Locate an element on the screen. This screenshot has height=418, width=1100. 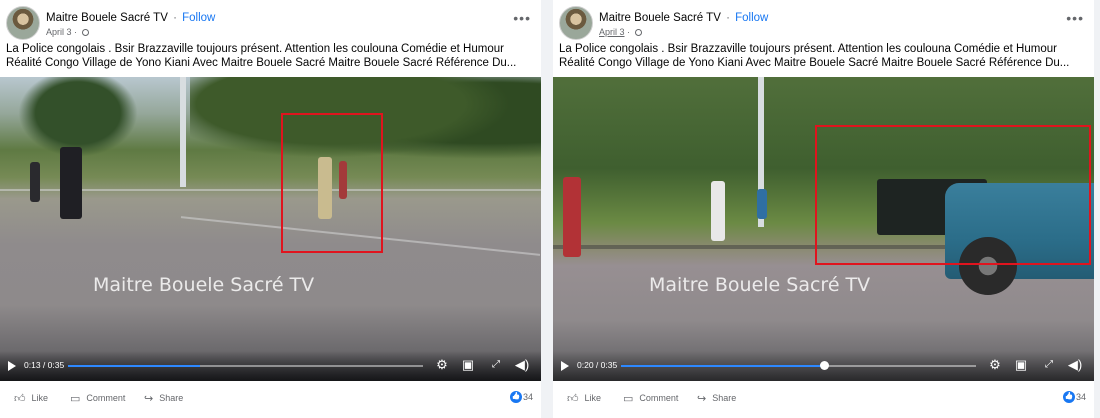
trash-bin is located at coordinates (762, 204).